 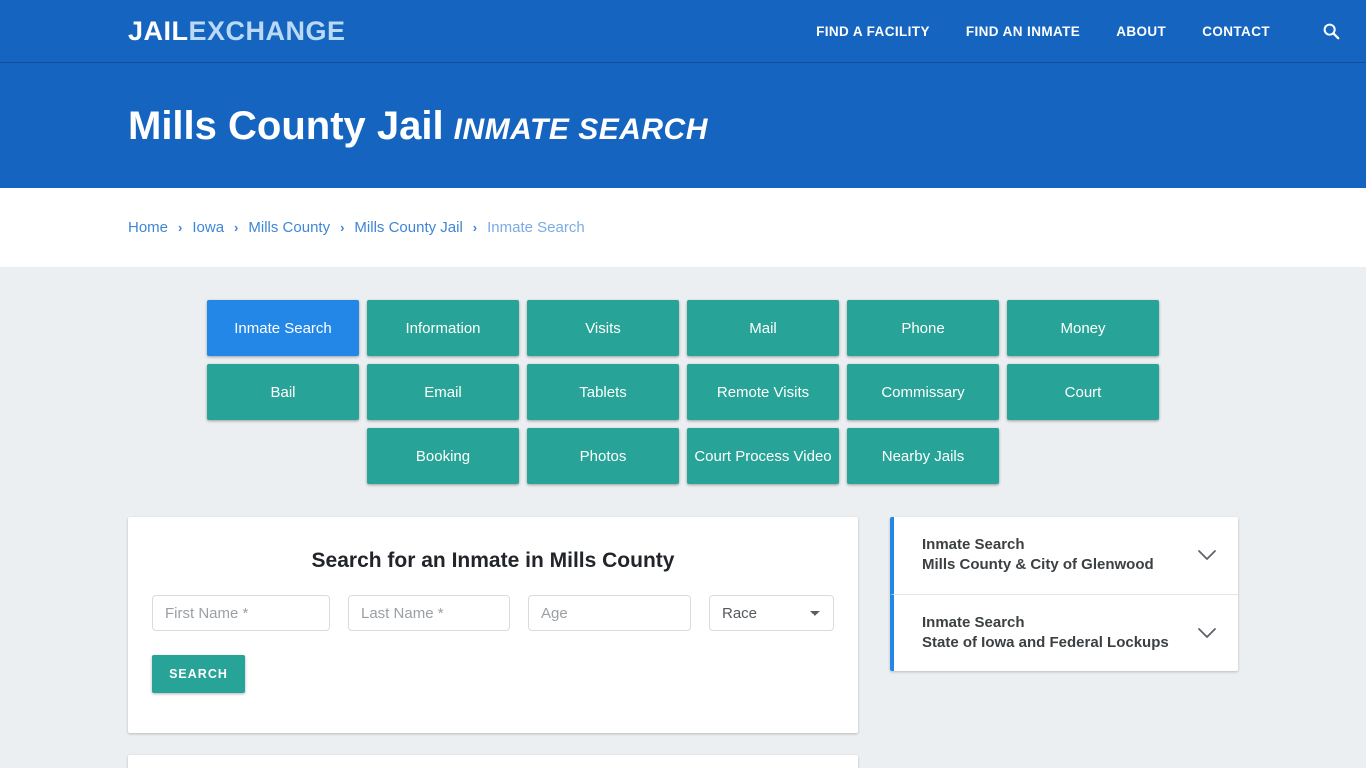 I want to click on page-title: Mills County Jail INMATE SEARCH, so click(x=418, y=126).